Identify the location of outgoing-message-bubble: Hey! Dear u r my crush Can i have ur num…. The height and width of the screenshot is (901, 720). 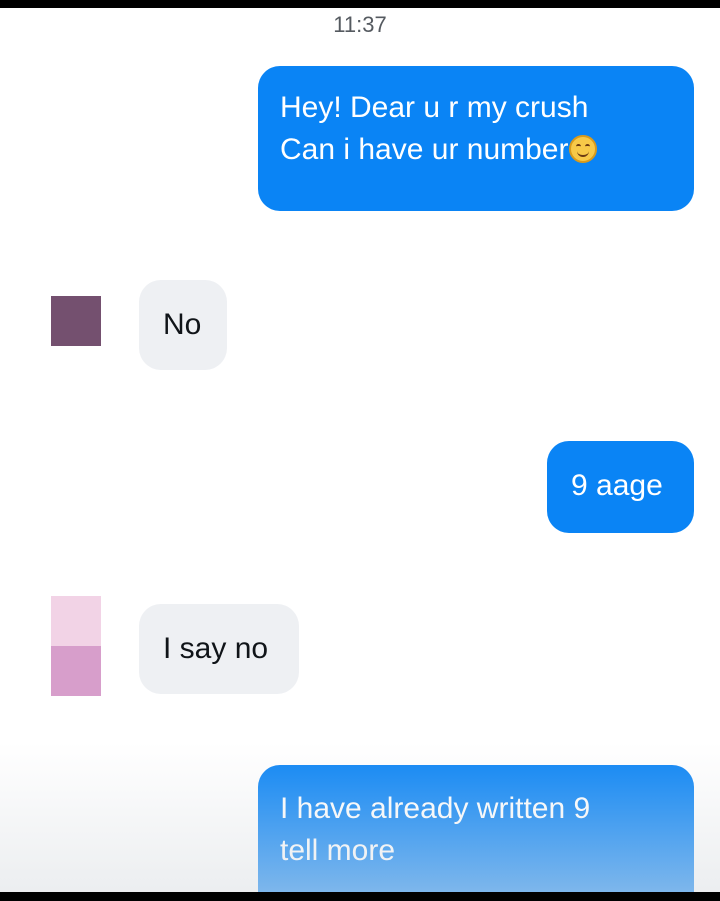
(476, 138).